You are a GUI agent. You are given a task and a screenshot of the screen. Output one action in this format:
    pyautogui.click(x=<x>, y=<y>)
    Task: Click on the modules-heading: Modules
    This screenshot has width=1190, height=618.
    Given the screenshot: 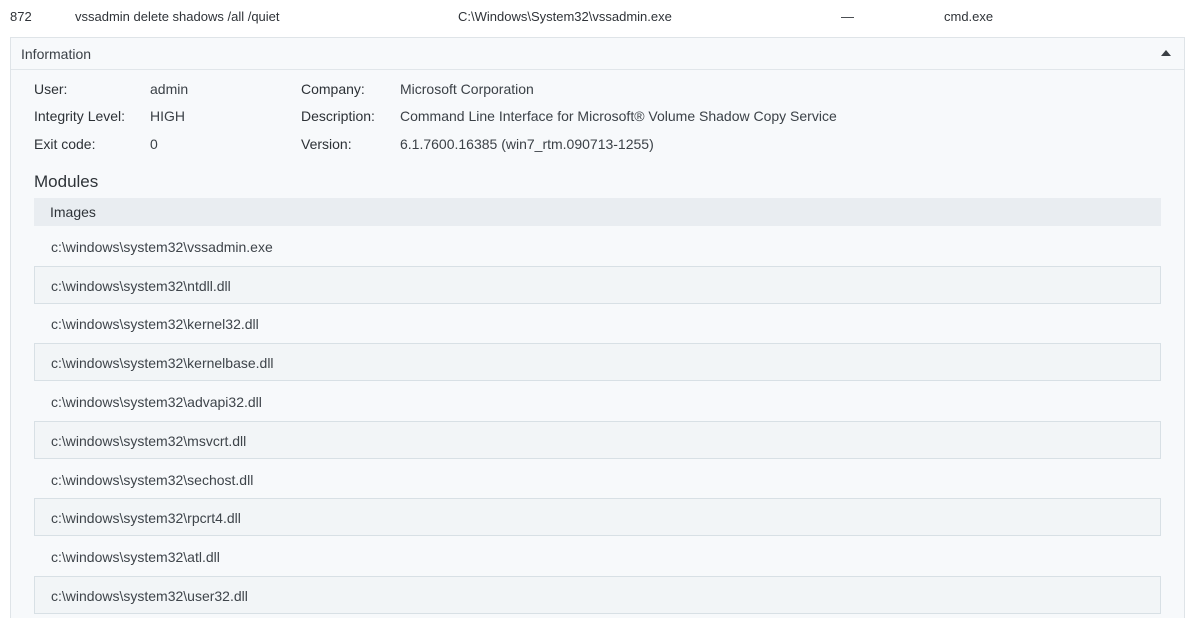 What is the action you would take?
    pyautogui.click(x=66, y=181)
    